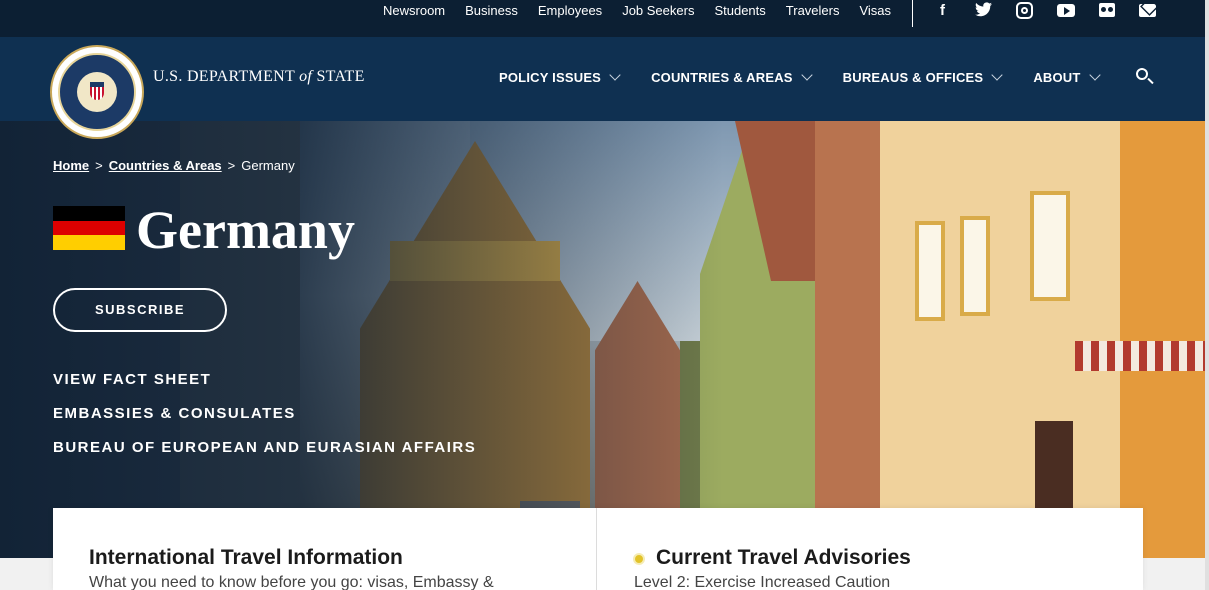 The image size is (1209, 590). I want to click on flickr-icon, so click(1107, 10).